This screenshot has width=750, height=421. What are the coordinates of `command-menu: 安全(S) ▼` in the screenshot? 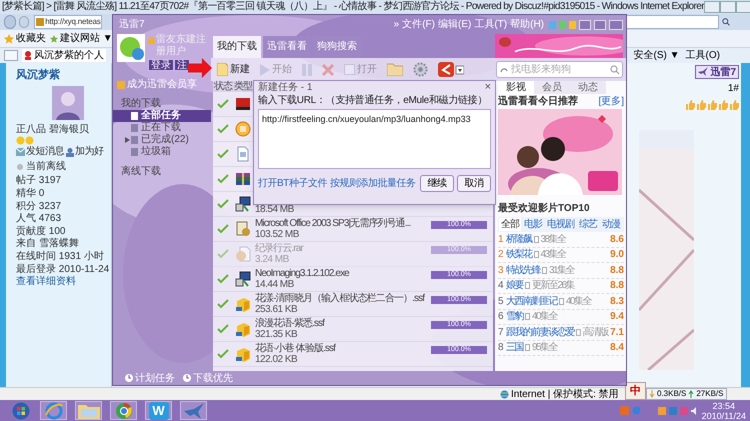 It's located at (657, 55).